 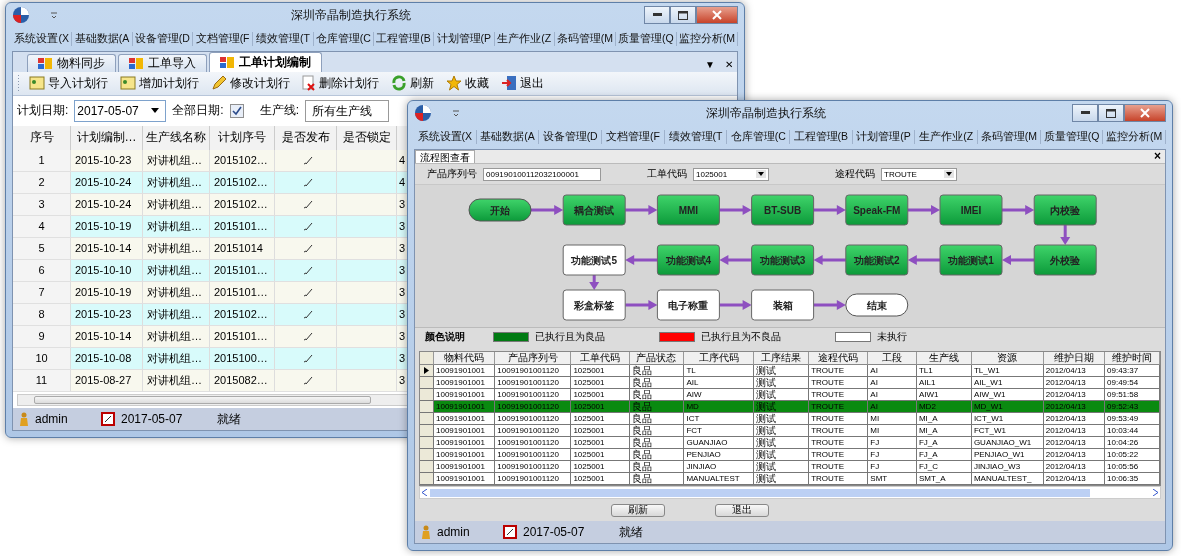 I want to click on column-header: 生产线, so click(x=944, y=358).